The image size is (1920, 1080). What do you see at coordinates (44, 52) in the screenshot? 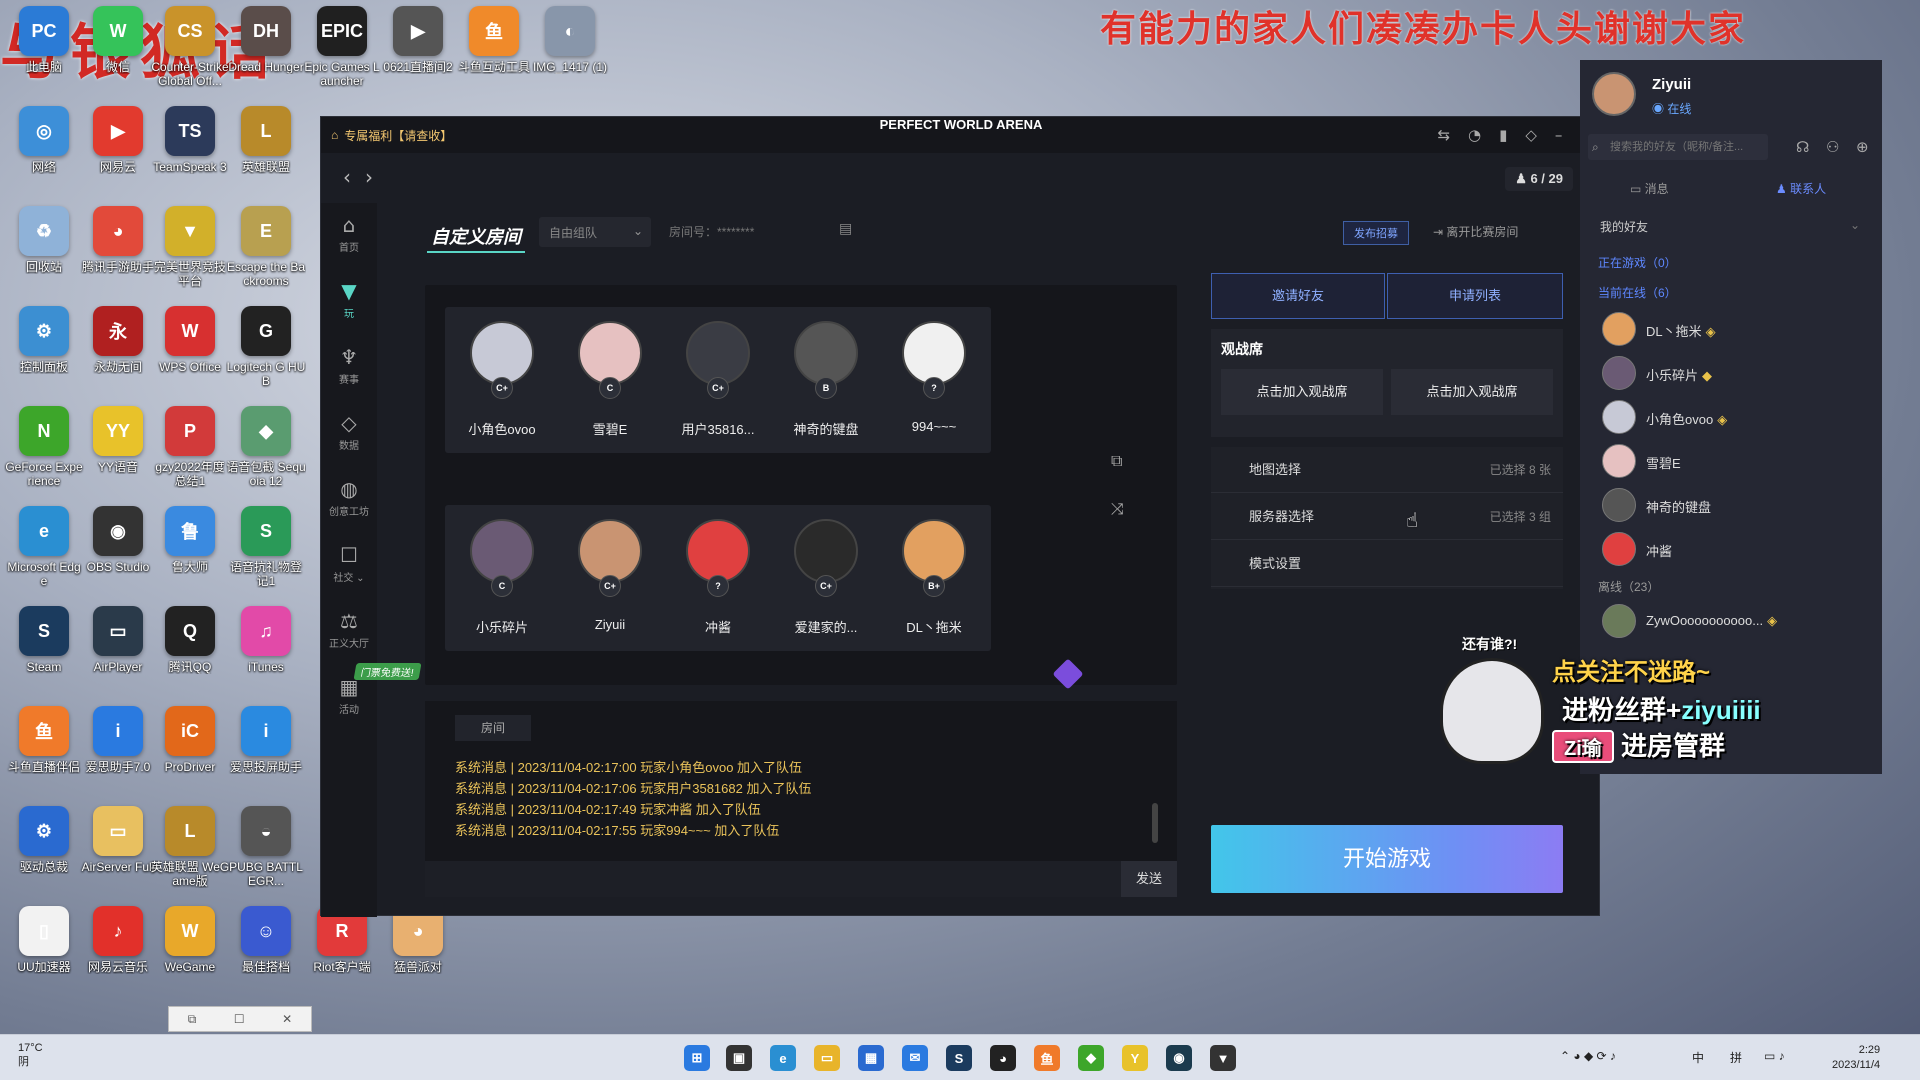
I see `desktop-icon: PC 此电脑` at bounding box center [44, 52].